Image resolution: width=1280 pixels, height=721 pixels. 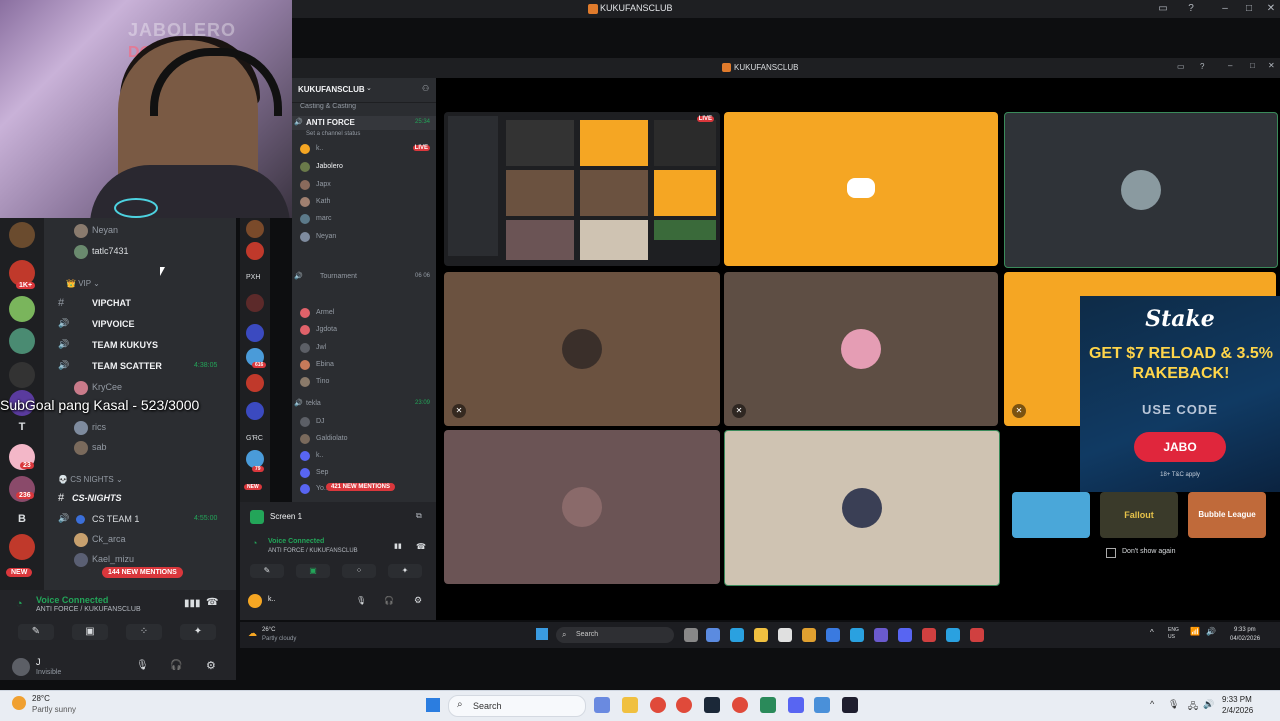 I want to click on terminal-icon, so click(x=850, y=705).